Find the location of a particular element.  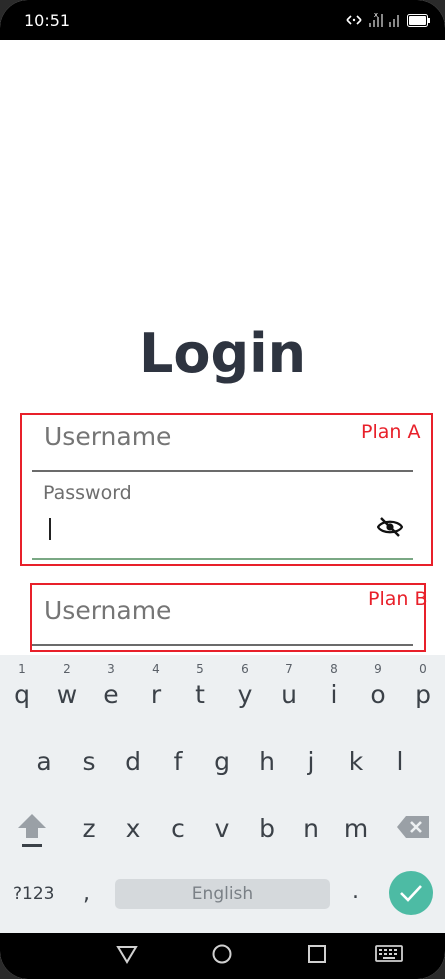

key-label: v is located at coordinates (222, 828).